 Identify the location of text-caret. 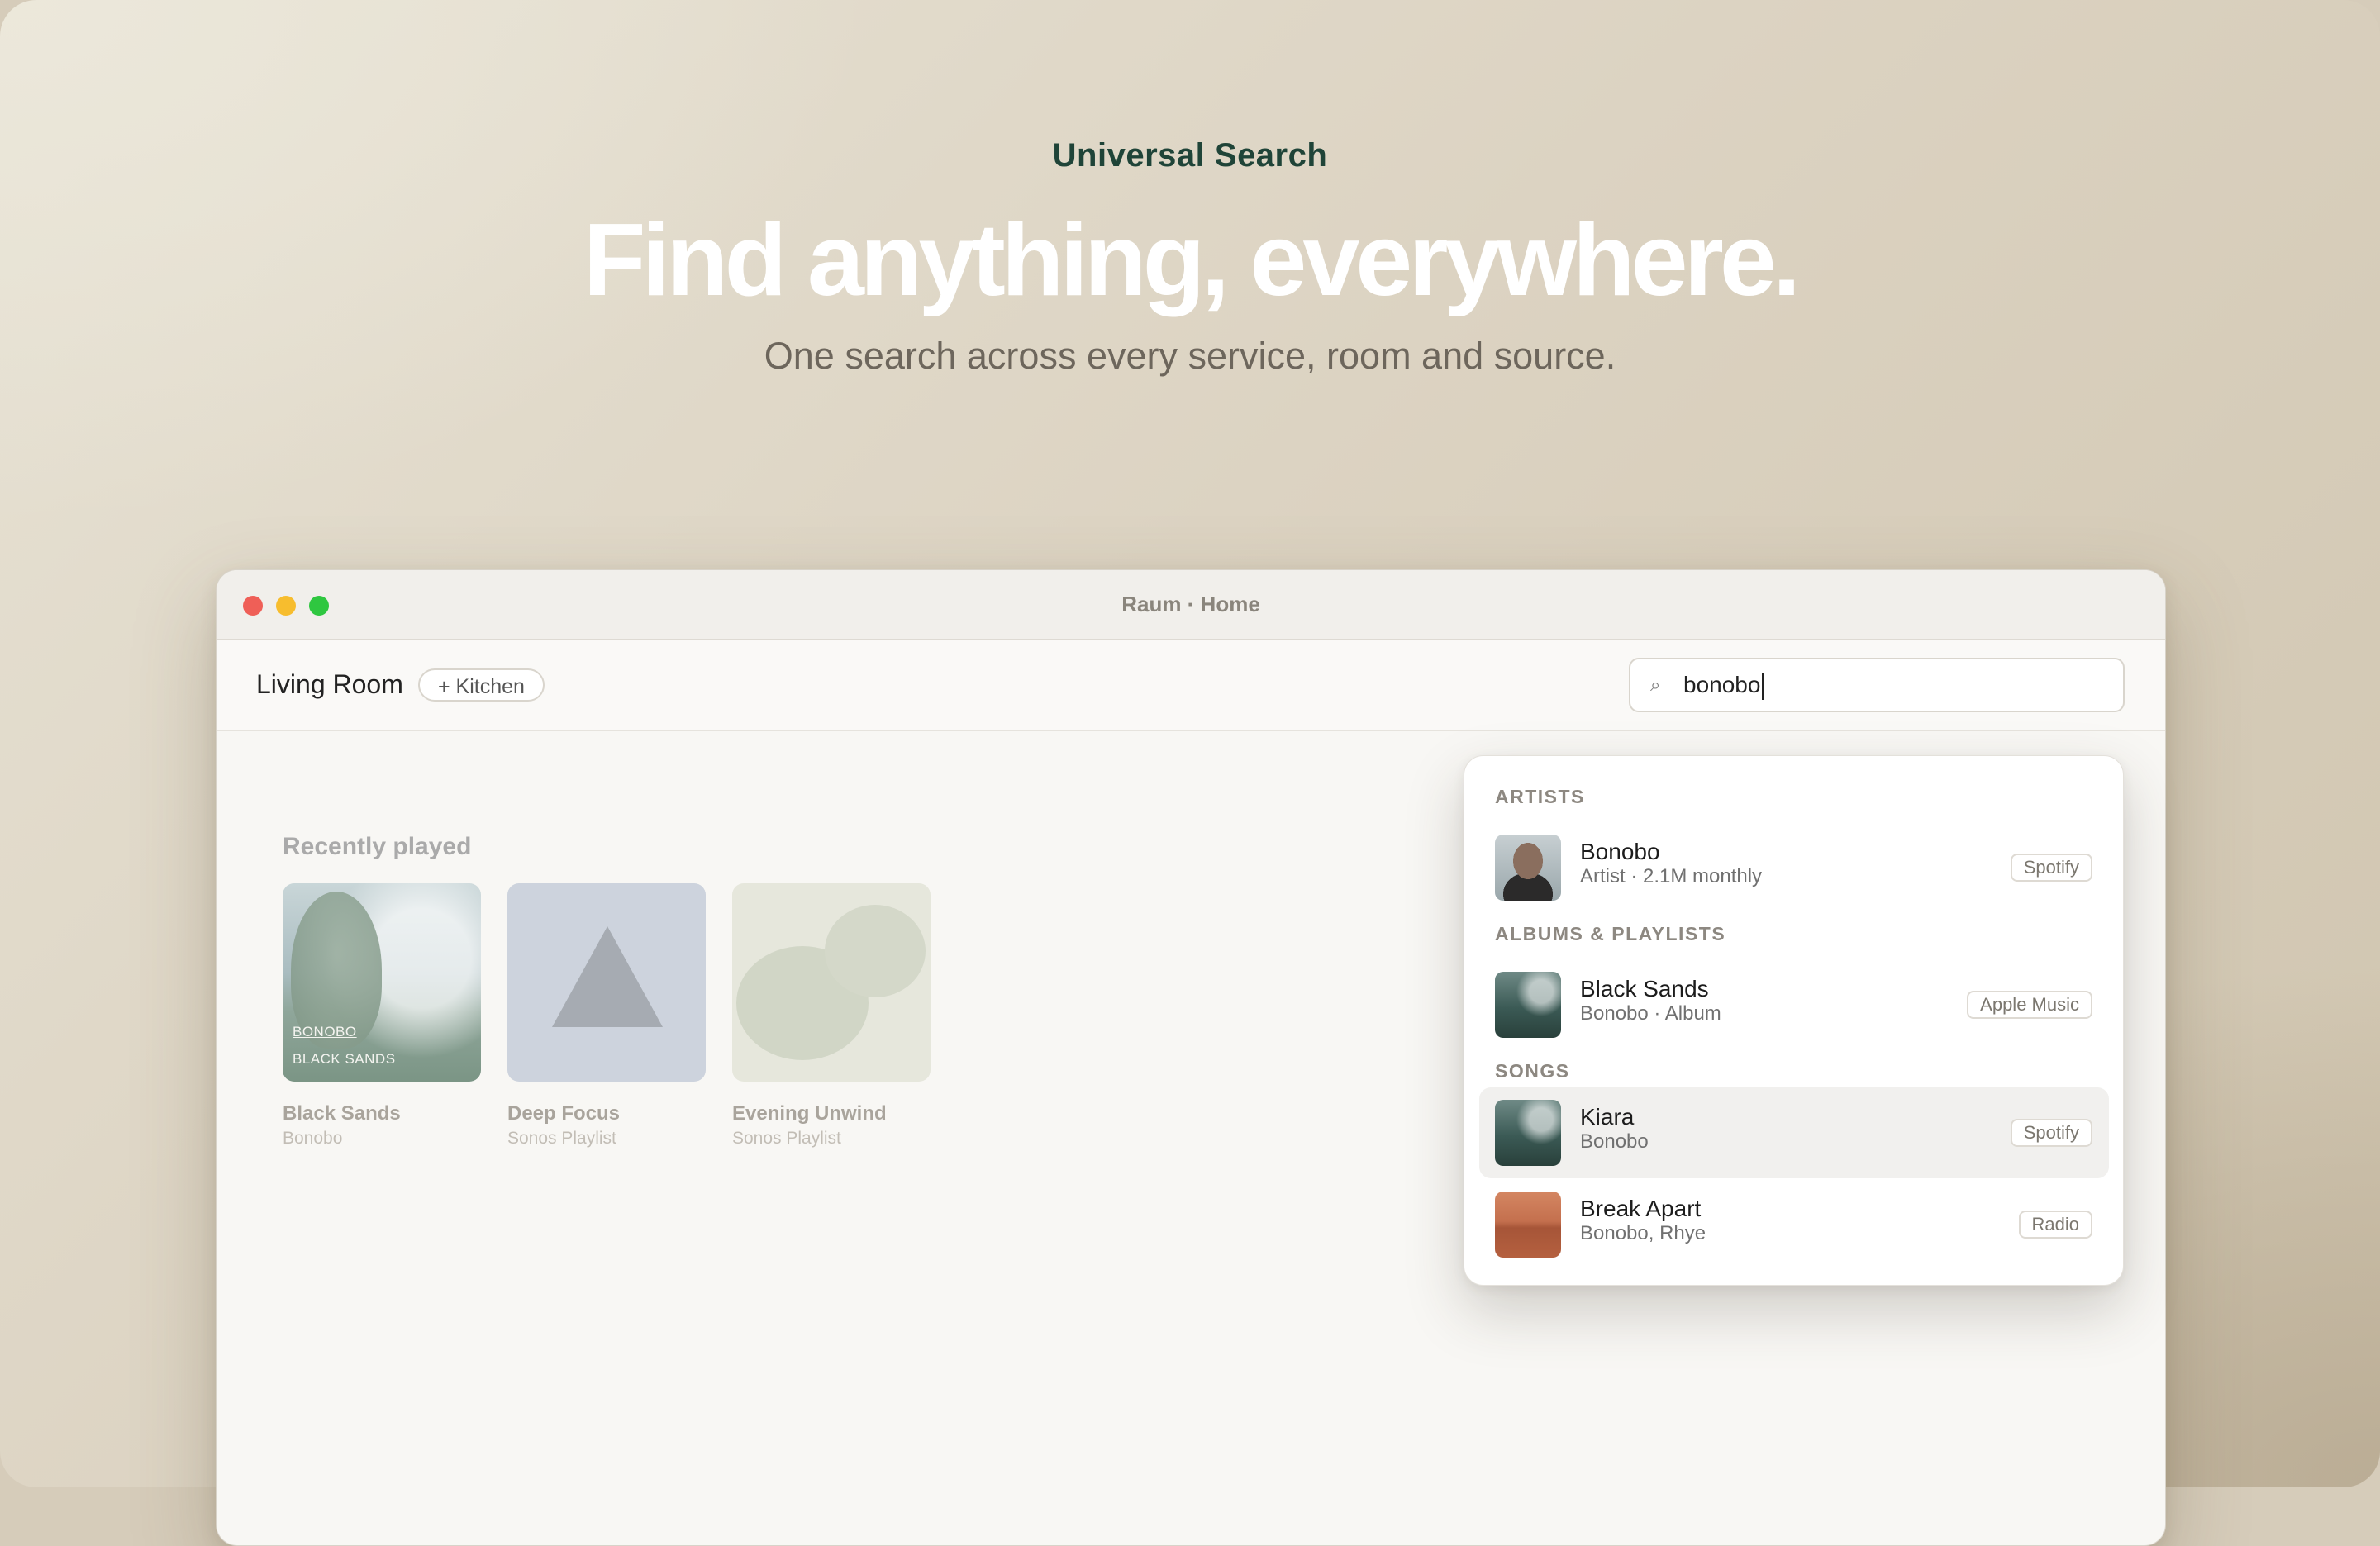
(1763, 686).